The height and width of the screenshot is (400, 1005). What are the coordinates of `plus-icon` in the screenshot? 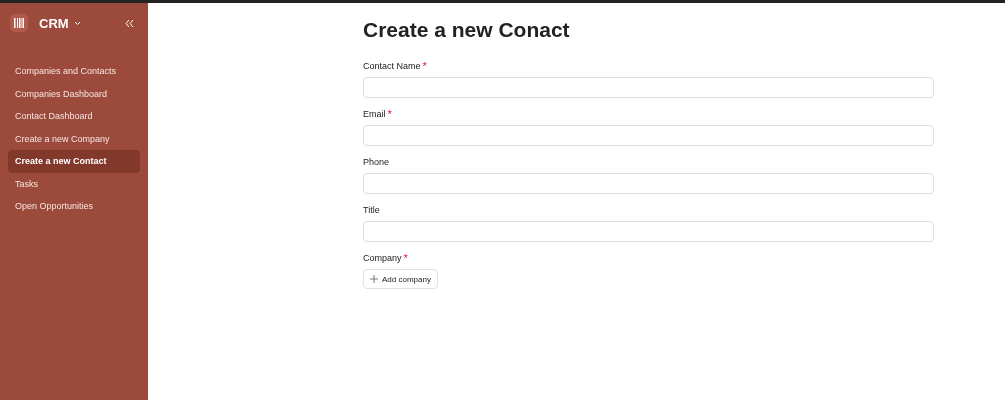 It's located at (374, 279).